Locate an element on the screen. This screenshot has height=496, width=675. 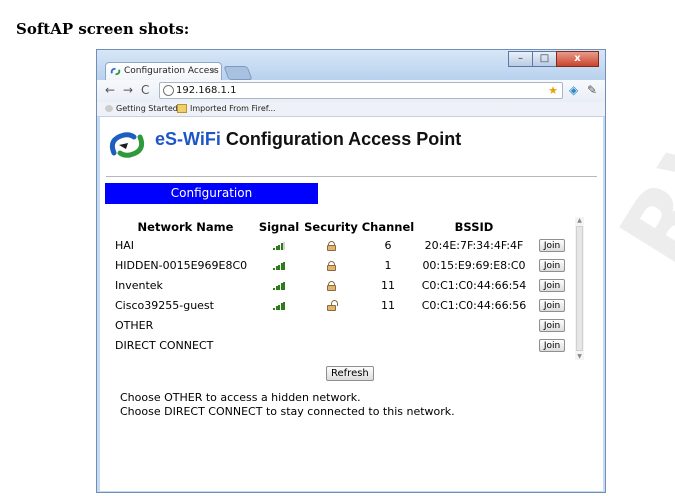
page-info-icon is located at coordinates (168, 90).